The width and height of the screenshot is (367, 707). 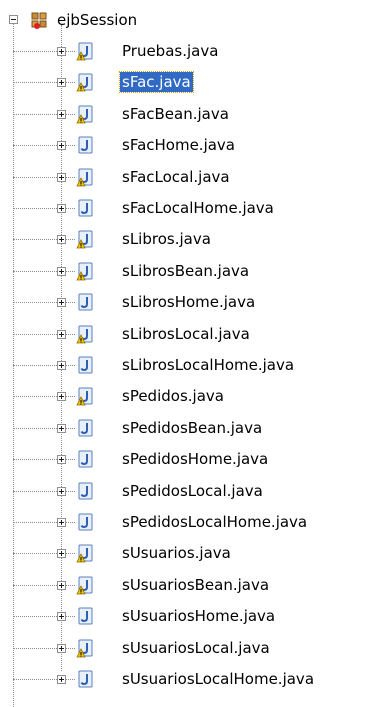 What do you see at coordinates (208, 365) in the screenshot?
I see `file-label: sLibrosLocalHome.java` at bounding box center [208, 365].